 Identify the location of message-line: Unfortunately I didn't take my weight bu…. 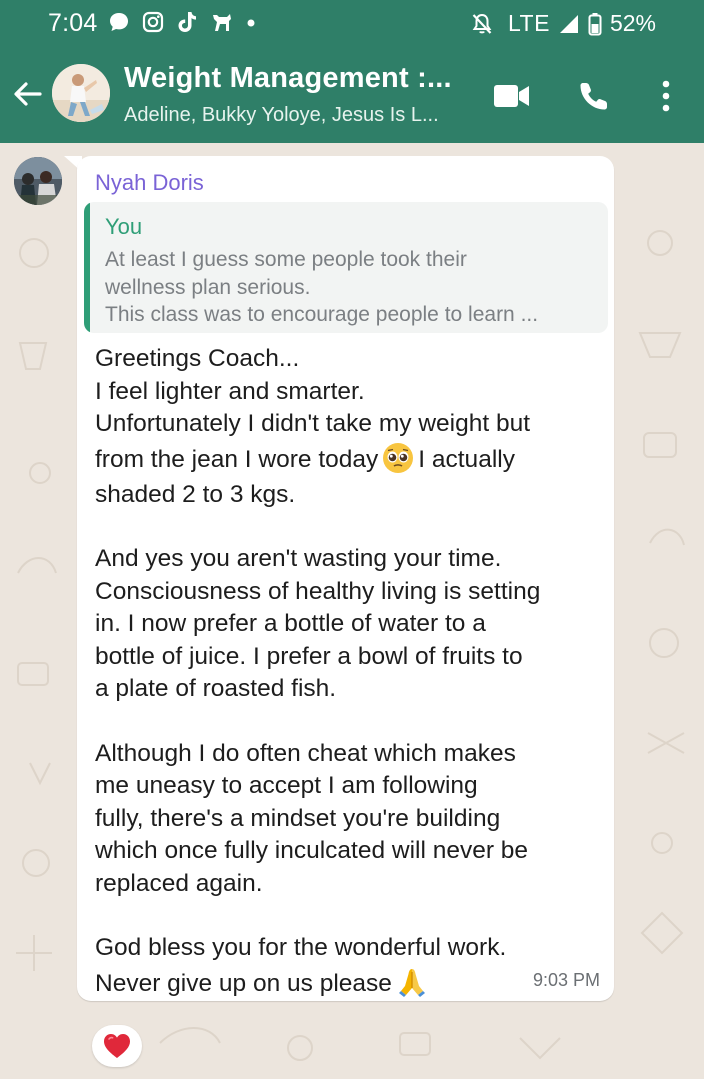
(313, 423).